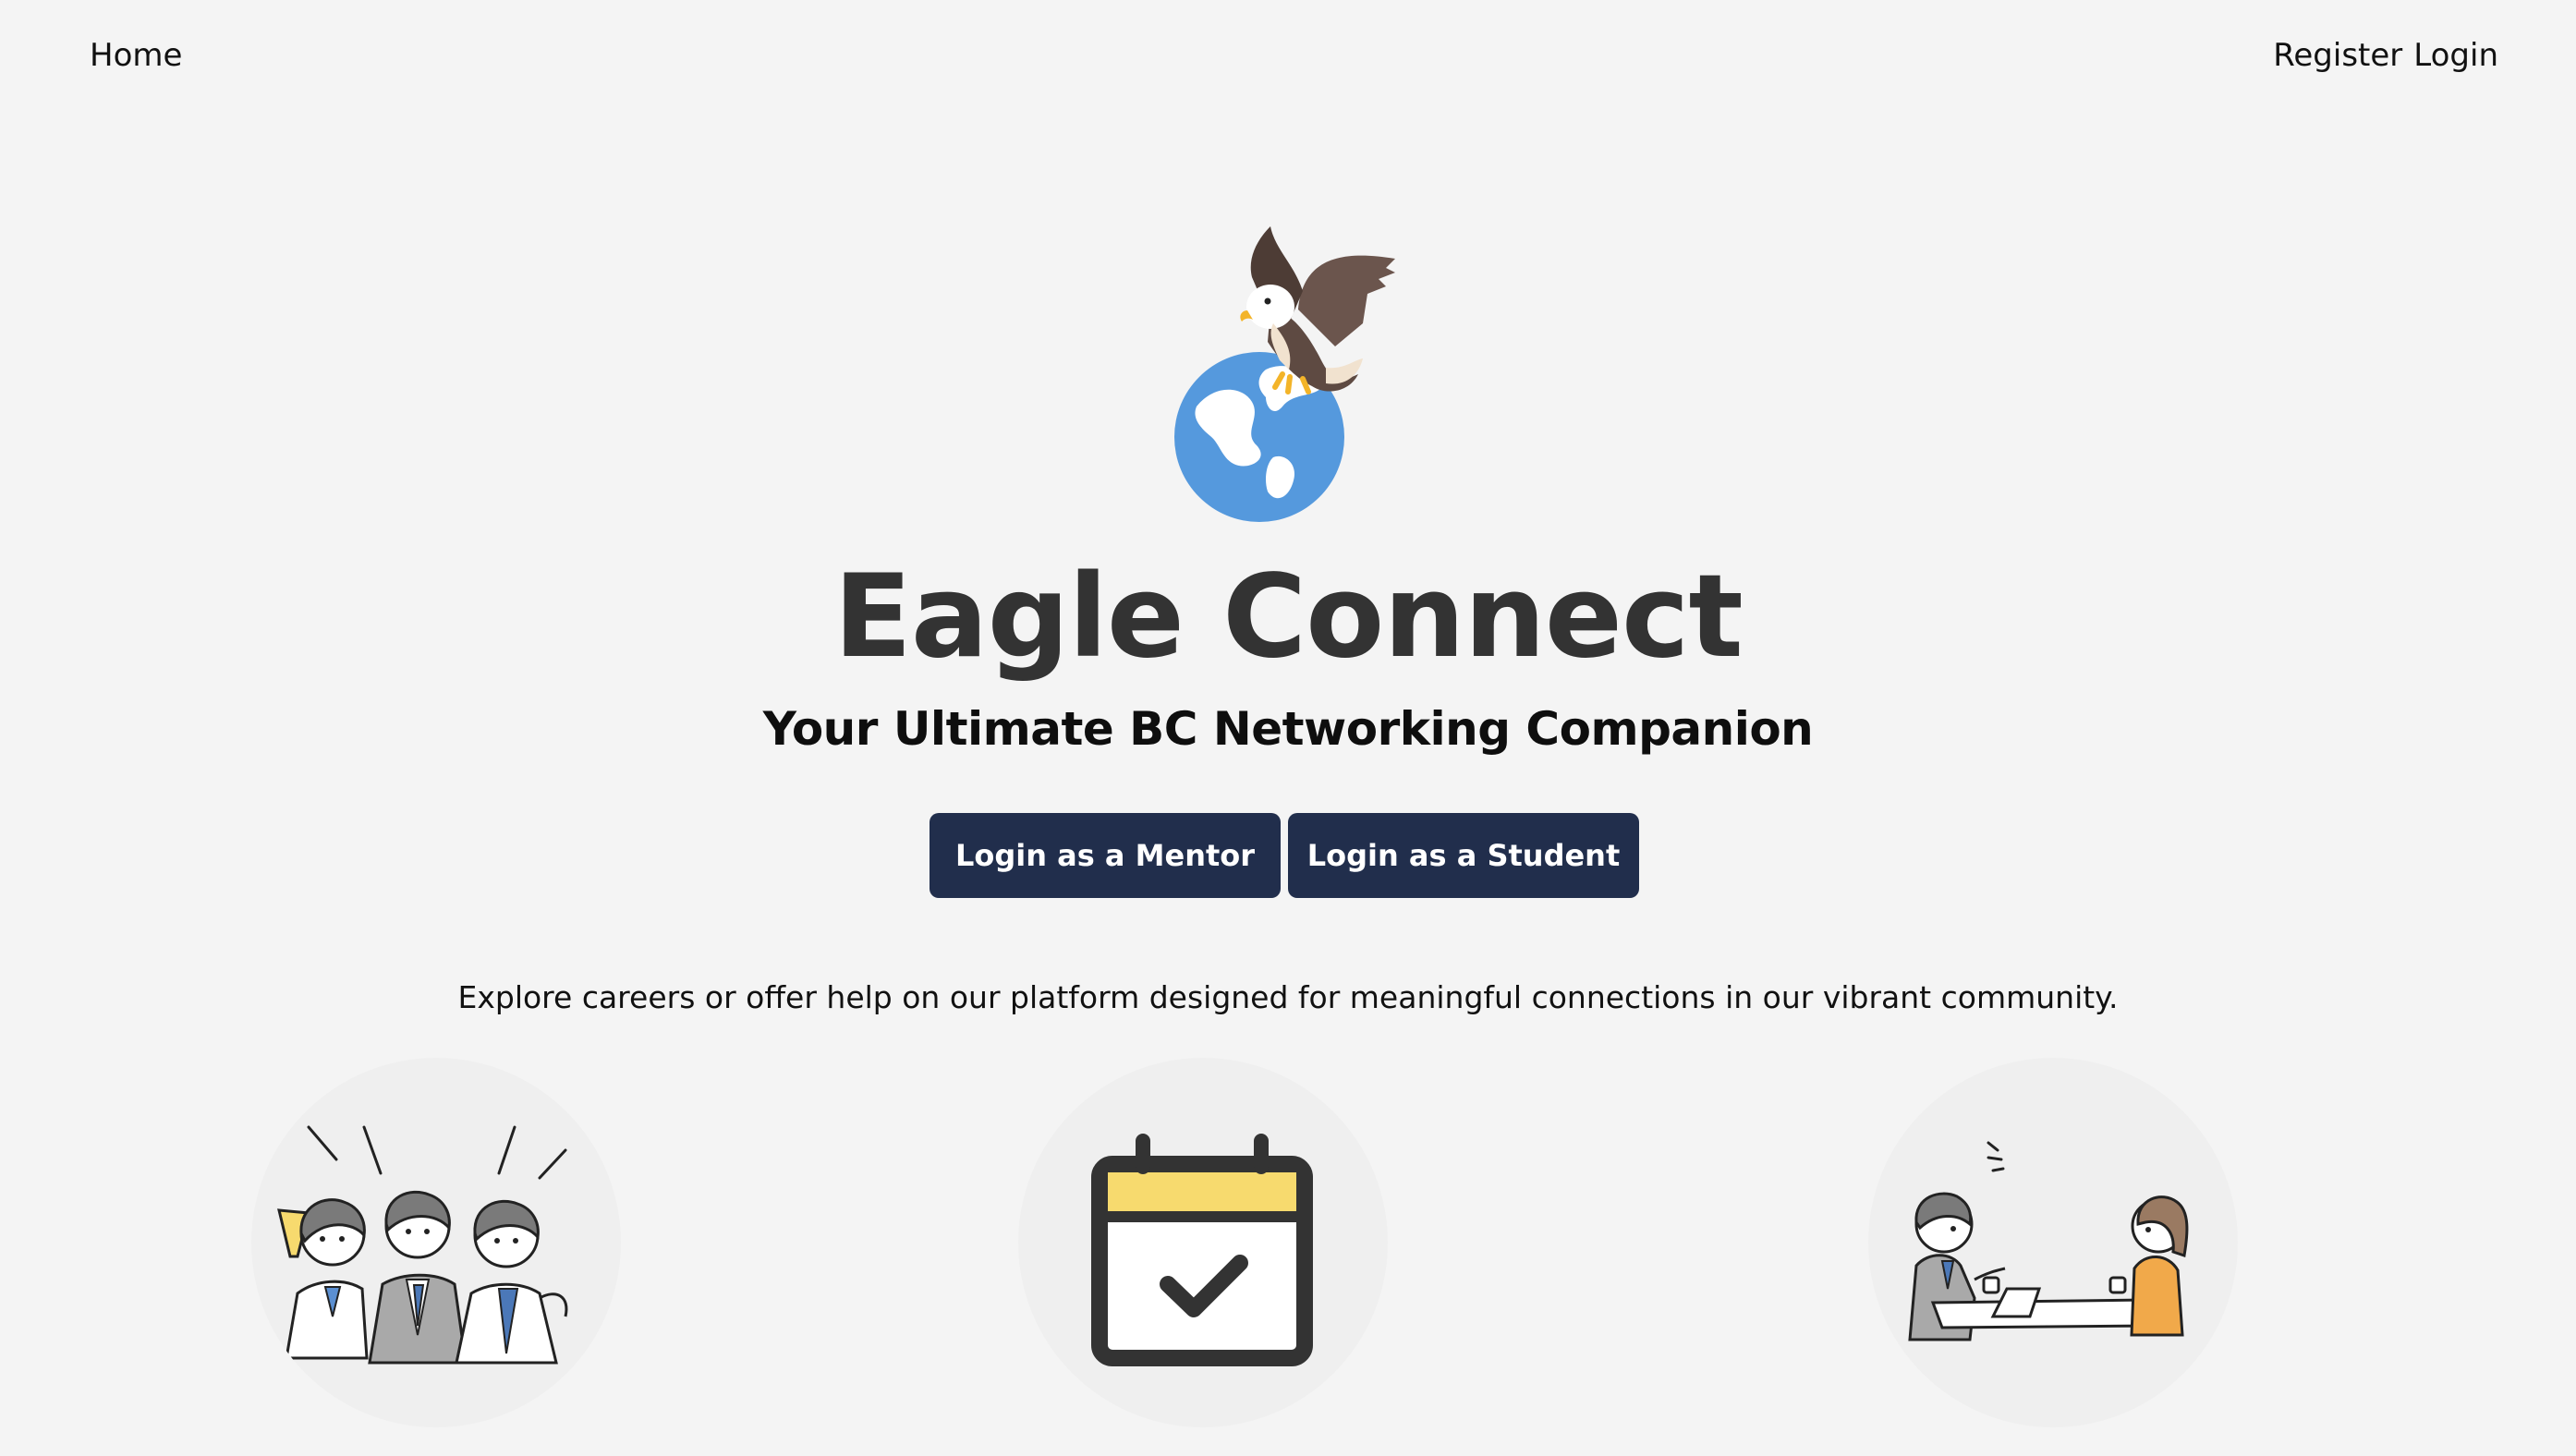  Describe the element at coordinates (1105, 855) in the screenshot. I see `login-as-mentor-button: Login as a Mentor` at that location.